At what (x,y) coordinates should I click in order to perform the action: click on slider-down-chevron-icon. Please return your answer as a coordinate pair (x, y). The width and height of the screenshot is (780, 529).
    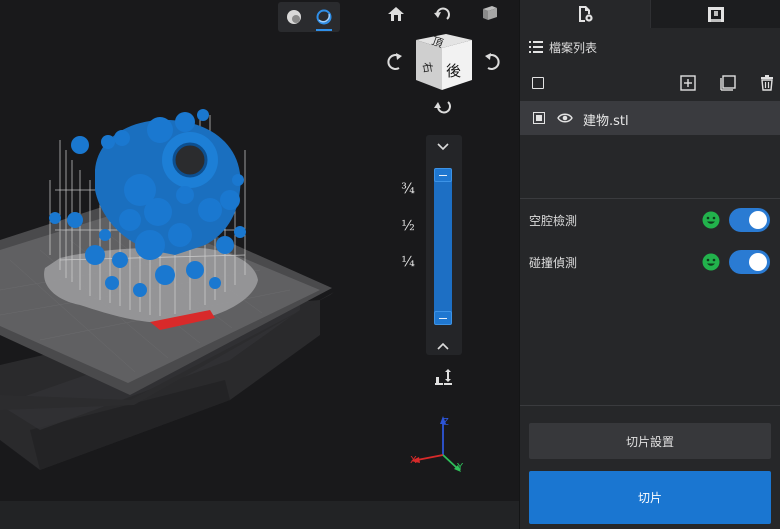
    Looking at the image, I should click on (443, 147).